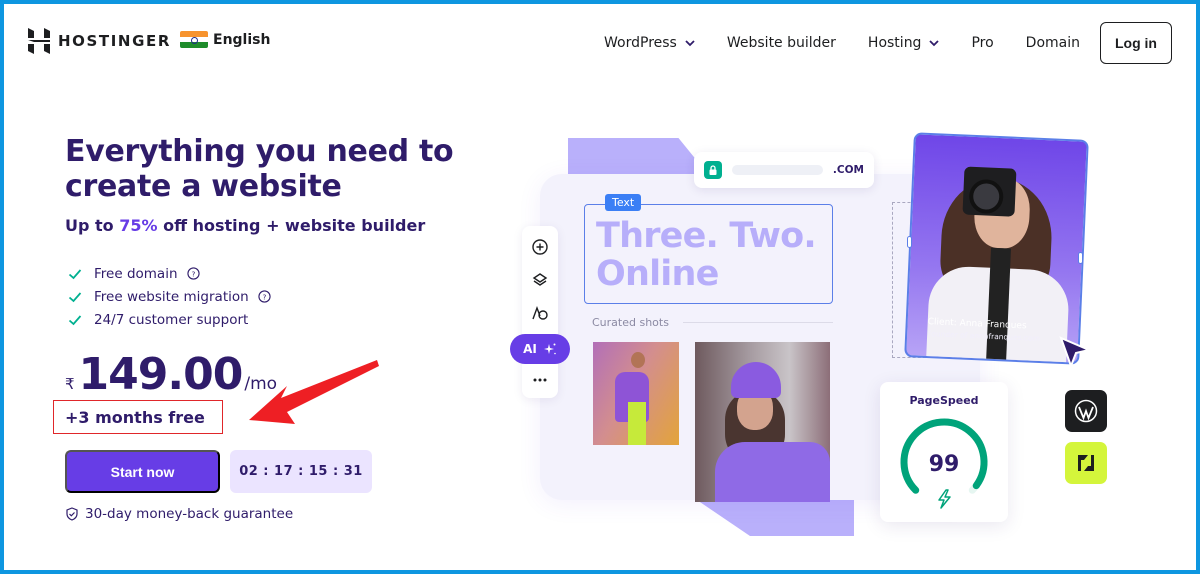  I want to click on feature-label: Free website migration, so click(171, 296).